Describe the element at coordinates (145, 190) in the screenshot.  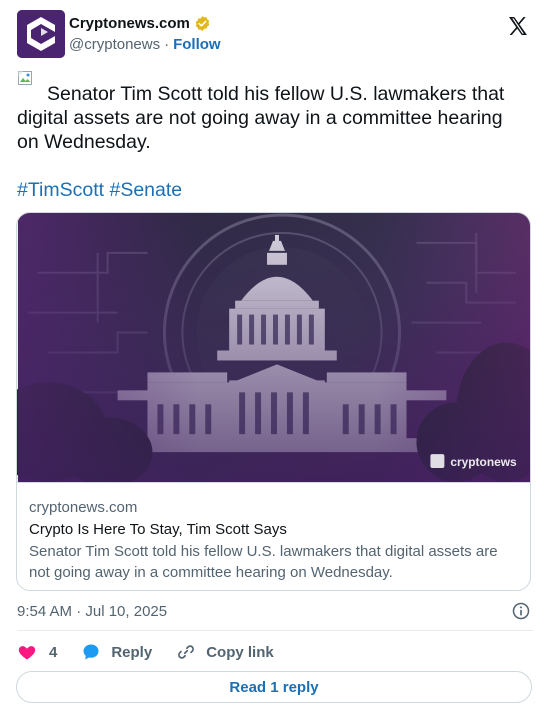
I see `hashtag-senate: #Senate` at that location.